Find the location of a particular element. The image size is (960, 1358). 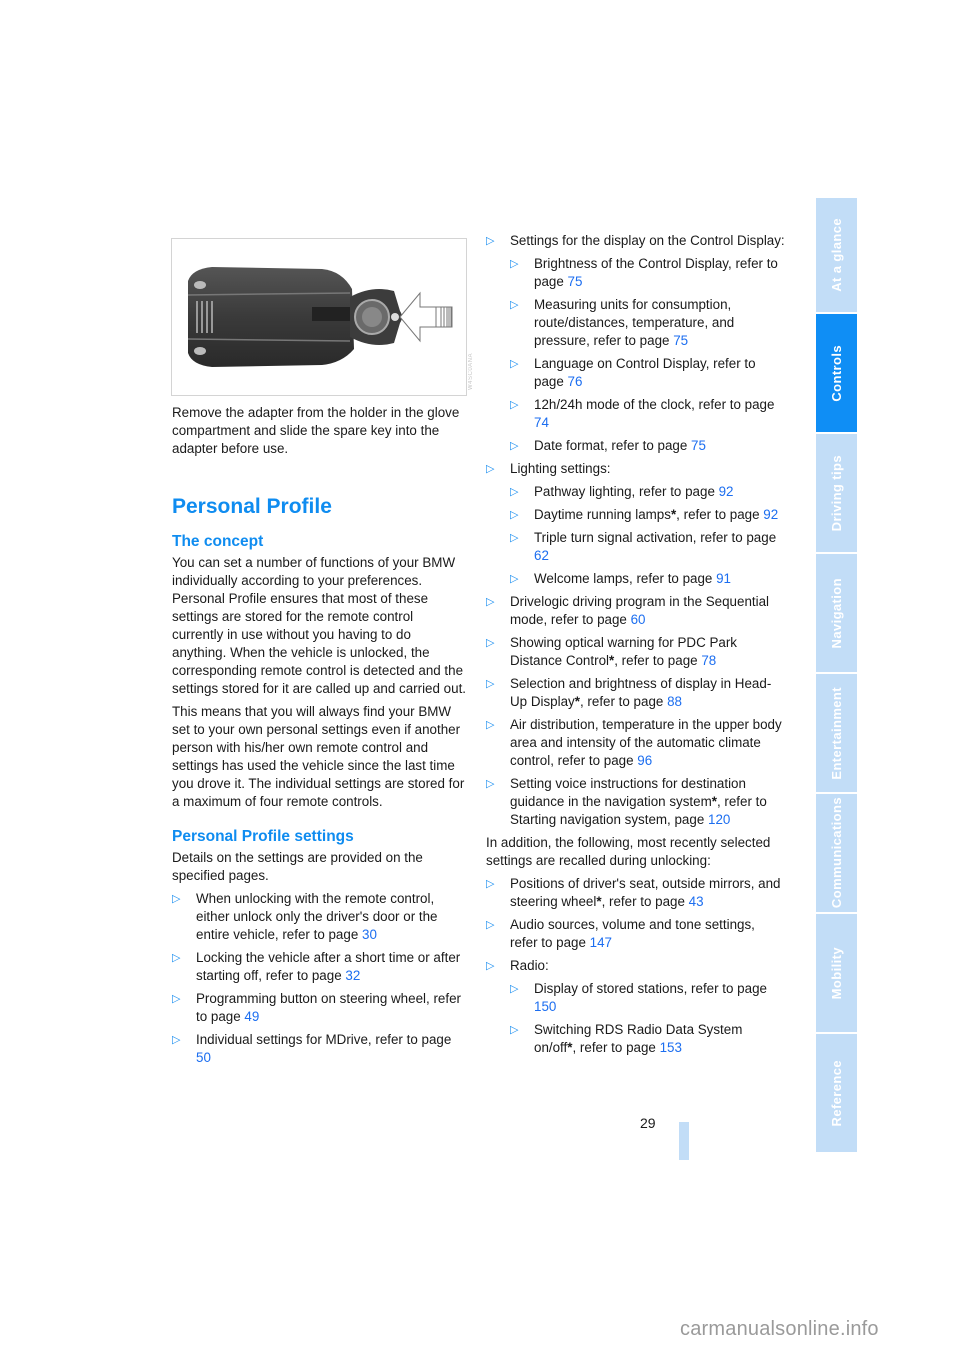

page-number: 29 is located at coordinates (648, 1123).